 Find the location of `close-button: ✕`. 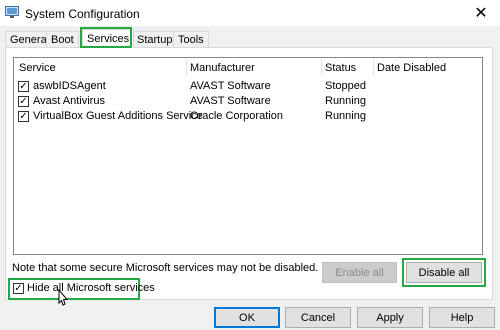

close-button: ✕ is located at coordinates (481, 13).